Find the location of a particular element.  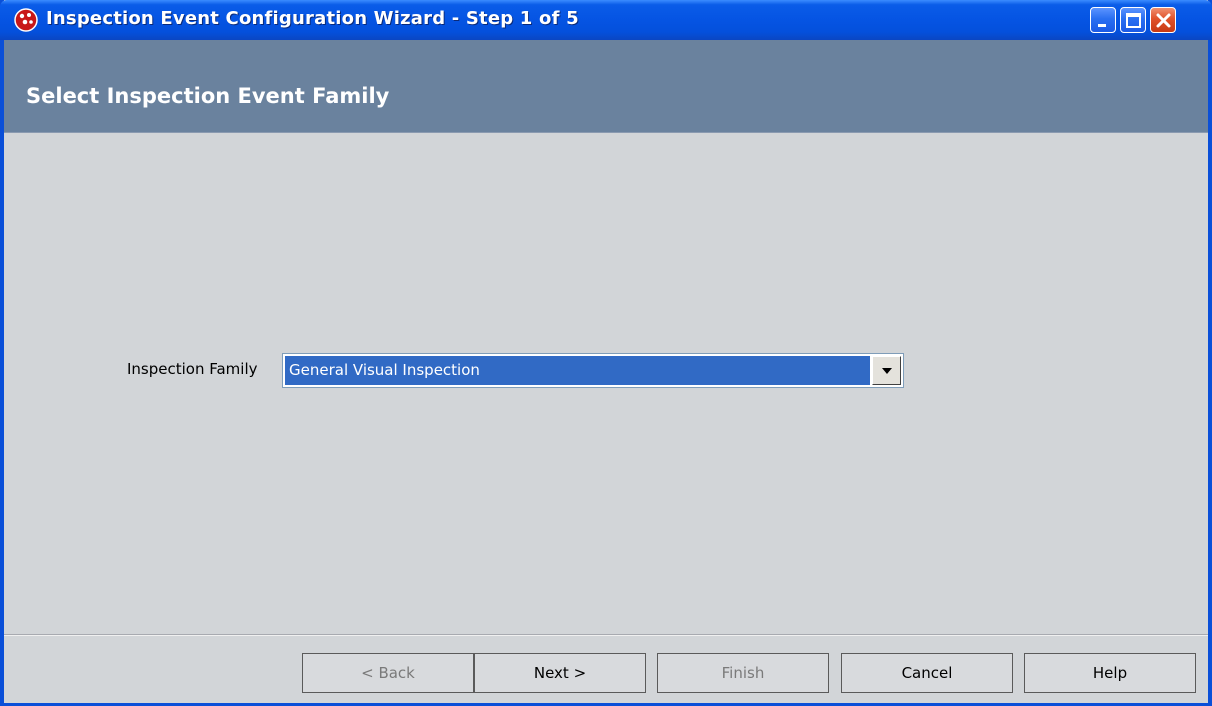

page-title: Select Inspection Event Family is located at coordinates (208, 96).